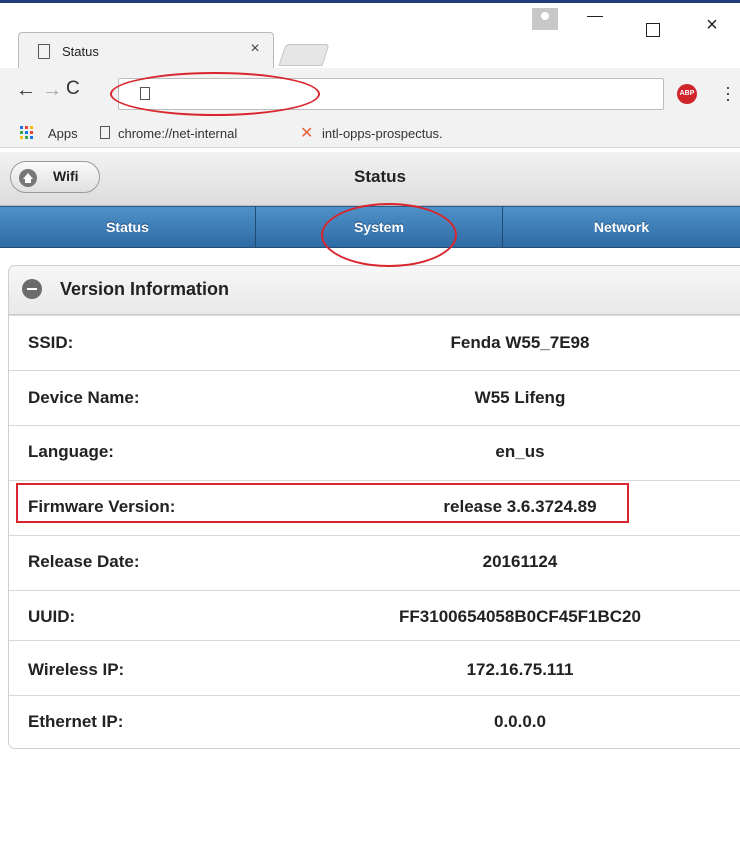 The width and height of the screenshot is (740, 845). Describe the element at coordinates (595, 16) in the screenshot. I see `minimize-icon` at that location.